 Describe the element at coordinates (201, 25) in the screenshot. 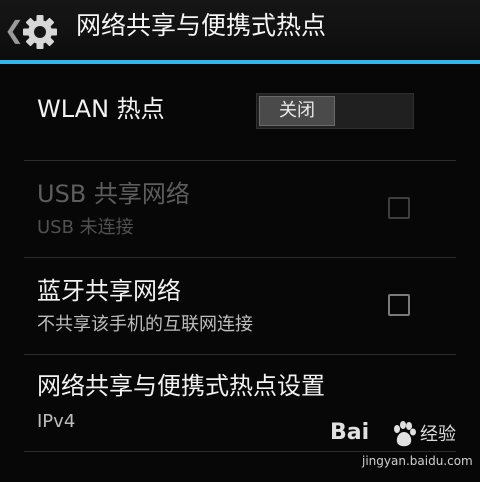

I see `page-title: 网络共享与便携式热点` at that location.